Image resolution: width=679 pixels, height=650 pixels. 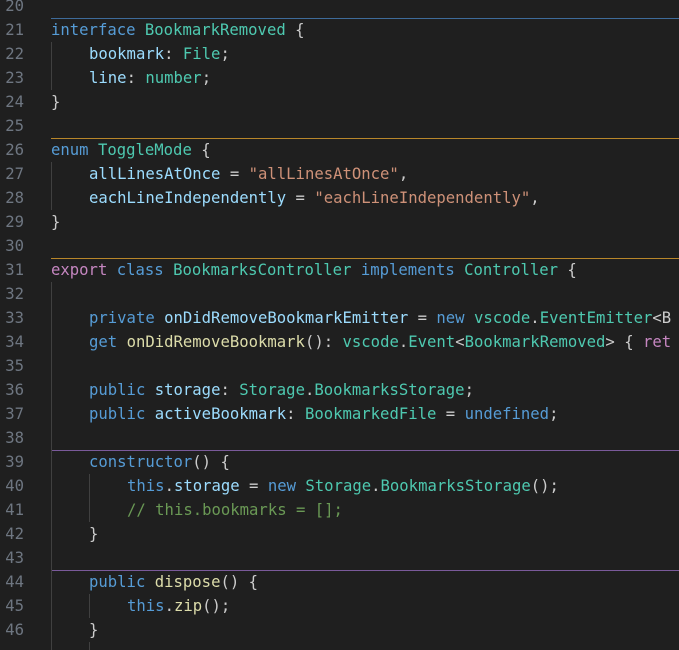 What do you see at coordinates (14, 126) in the screenshot?
I see `line-number: 25` at bounding box center [14, 126].